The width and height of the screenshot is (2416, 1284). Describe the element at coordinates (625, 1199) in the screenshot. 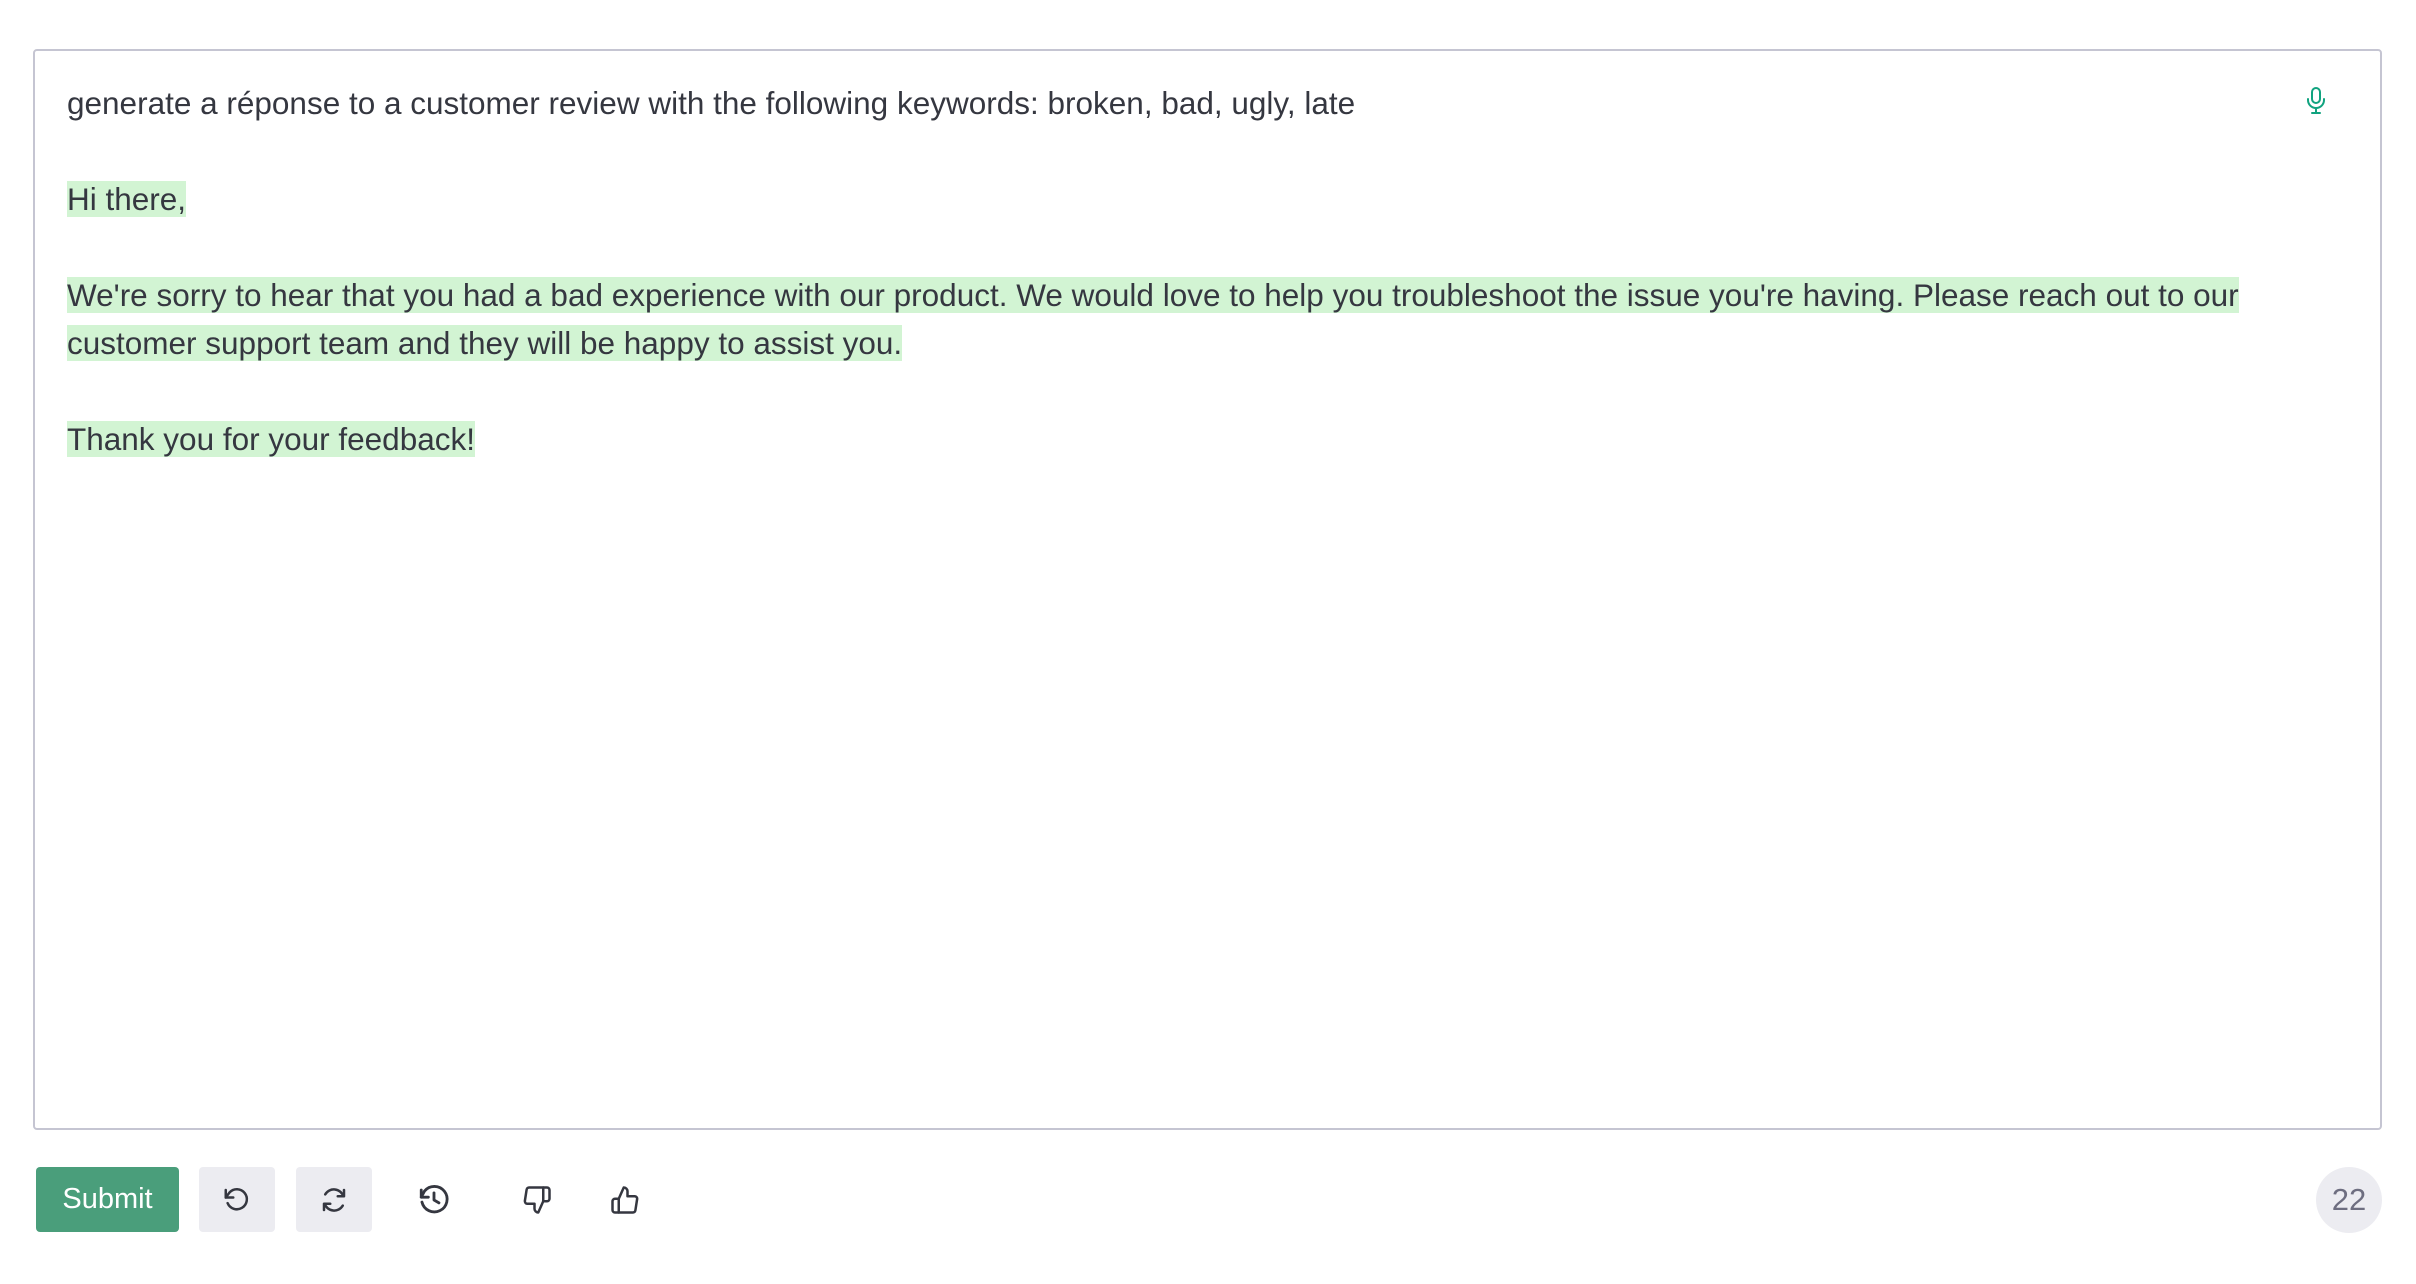

I see `thumbs-up-icon` at that location.